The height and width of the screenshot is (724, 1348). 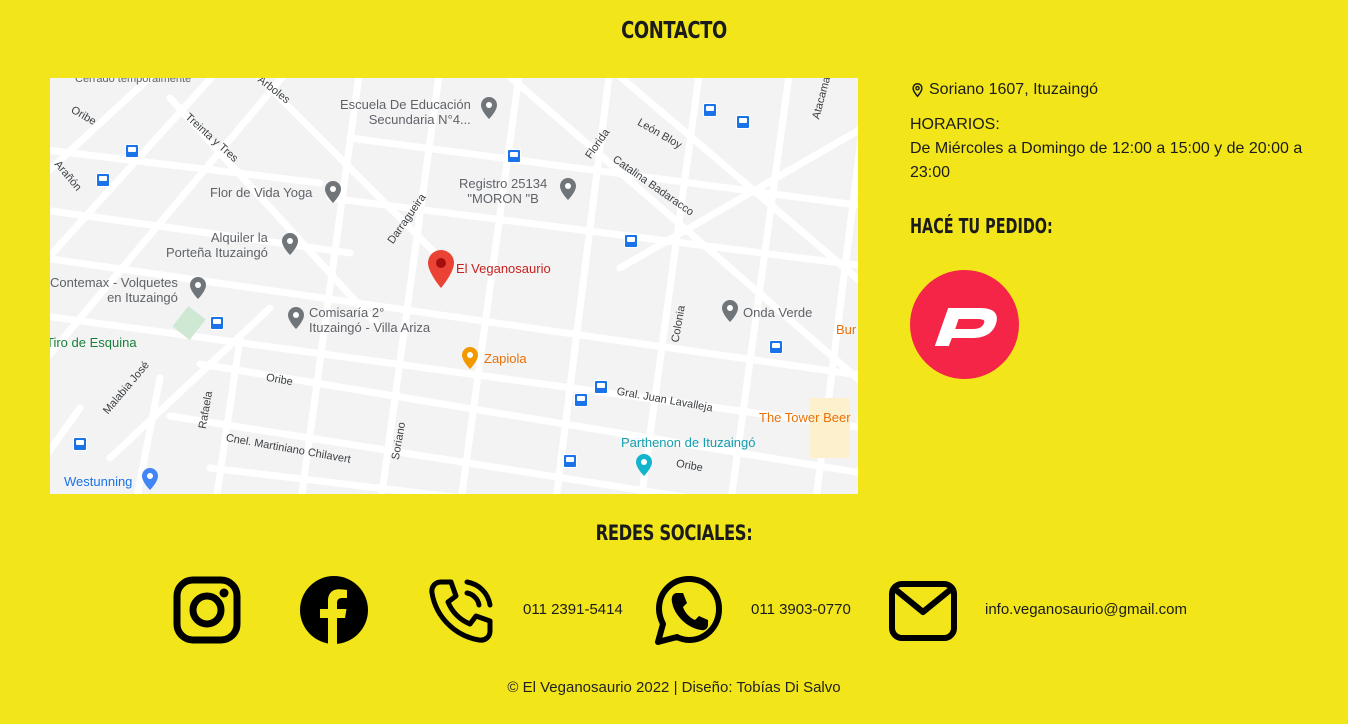 What do you see at coordinates (674, 533) in the screenshot?
I see `social-title: REDES SOCIALES:` at bounding box center [674, 533].